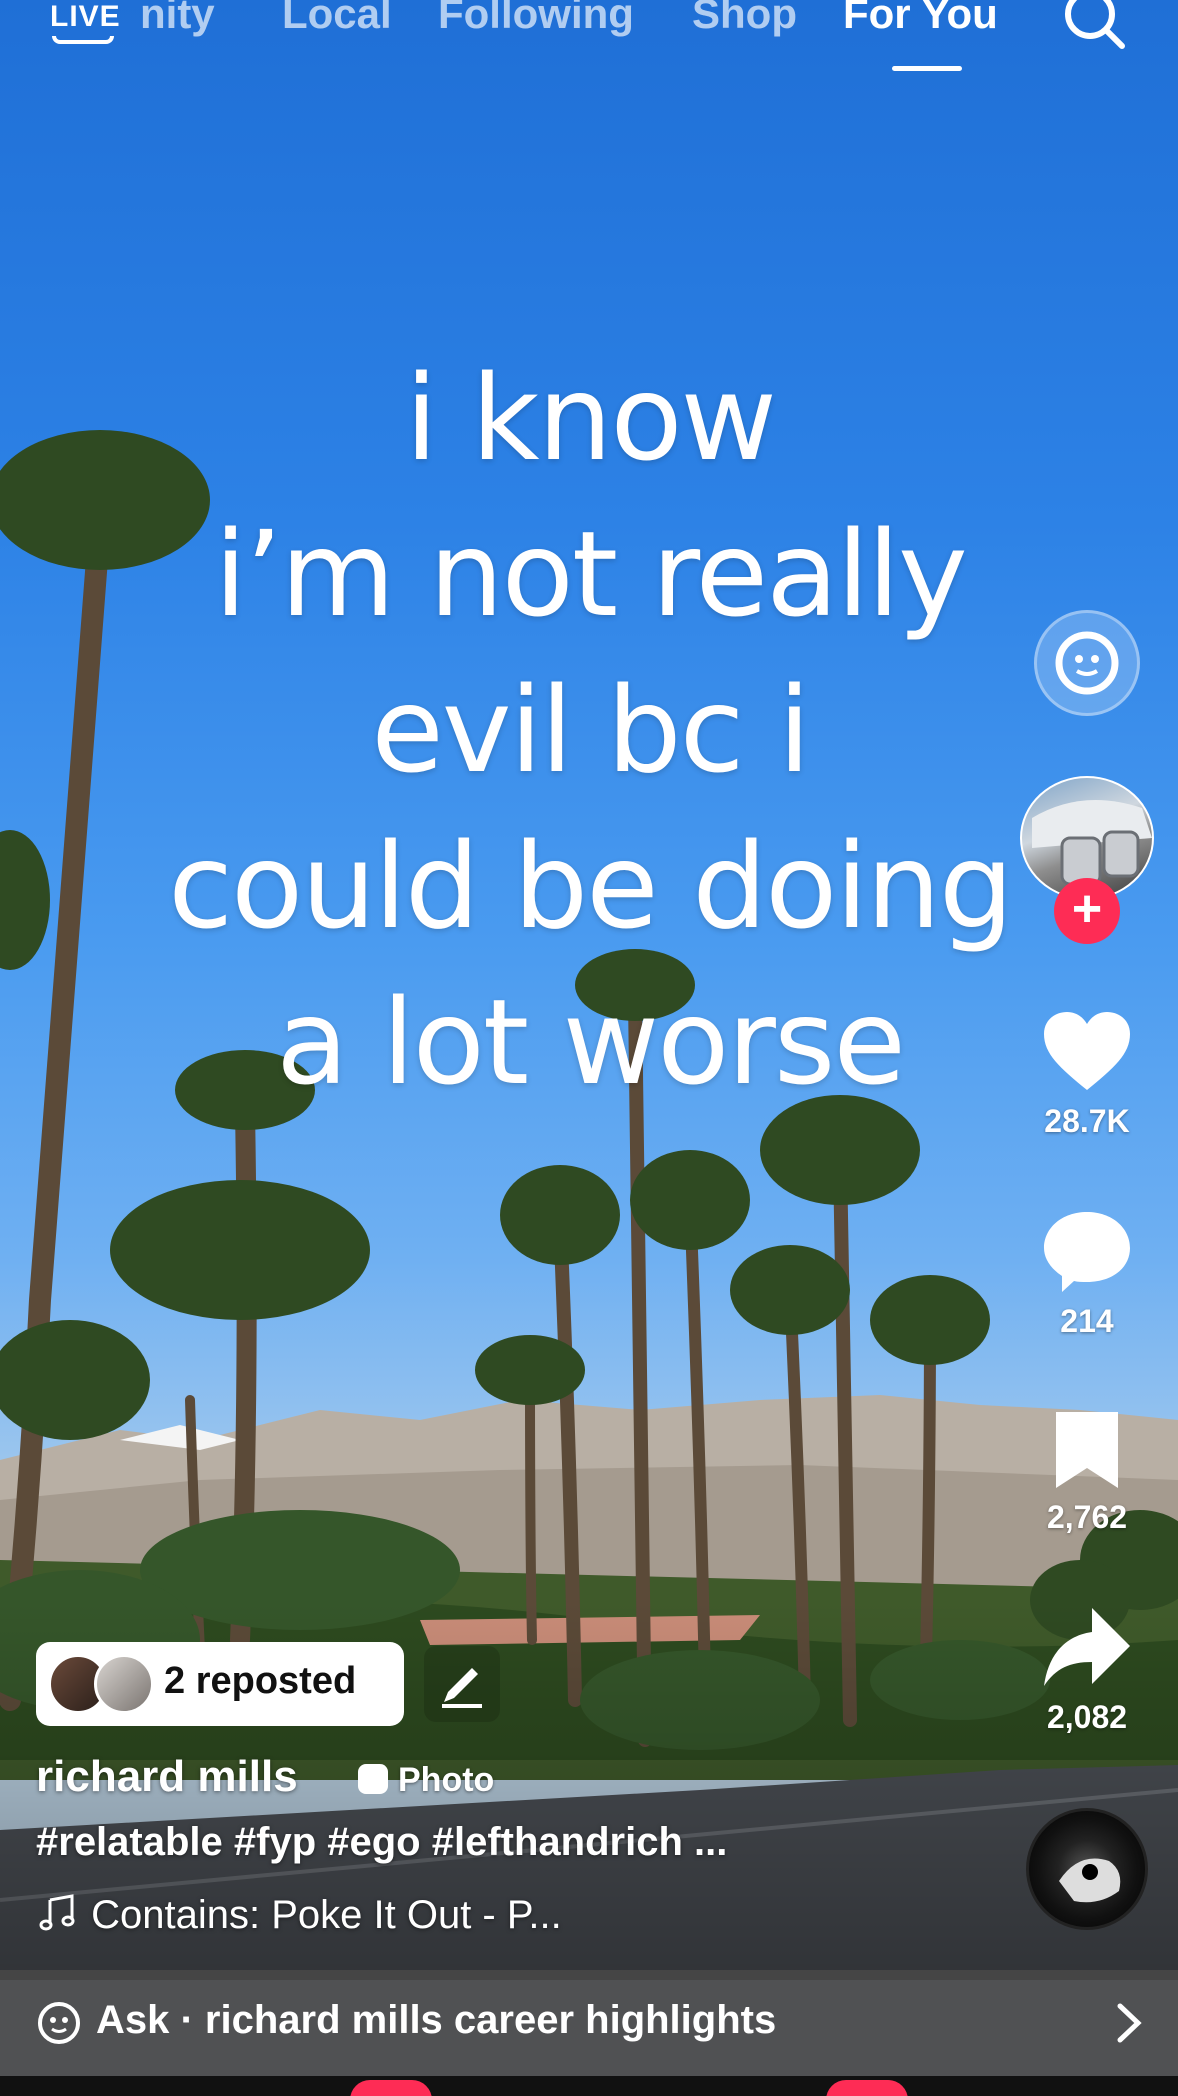 The height and width of the screenshot is (2096, 1178). I want to click on heart-icon, so click(1087, 1051).